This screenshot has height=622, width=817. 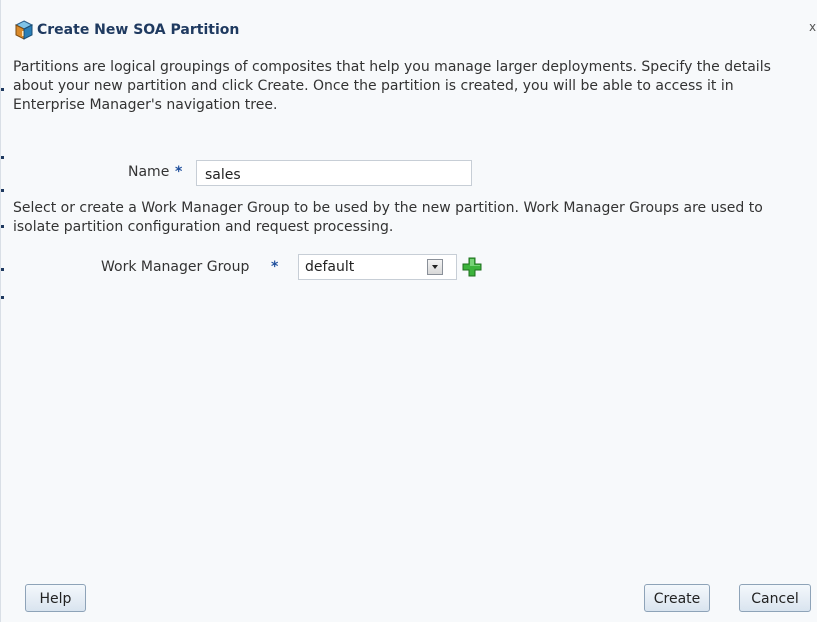 What do you see at coordinates (677, 598) in the screenshot?
I see `create-button: Create` at bounding box center [677, 598].